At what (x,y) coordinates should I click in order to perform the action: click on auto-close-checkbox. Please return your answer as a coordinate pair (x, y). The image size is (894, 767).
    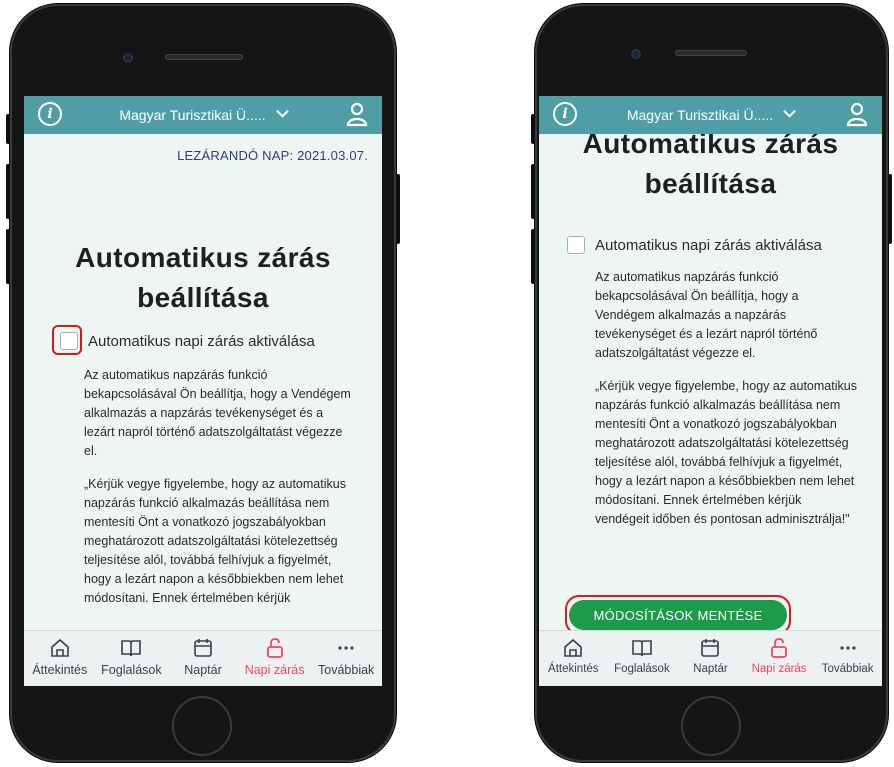
    Looking at the image, I should click on (576, 245).